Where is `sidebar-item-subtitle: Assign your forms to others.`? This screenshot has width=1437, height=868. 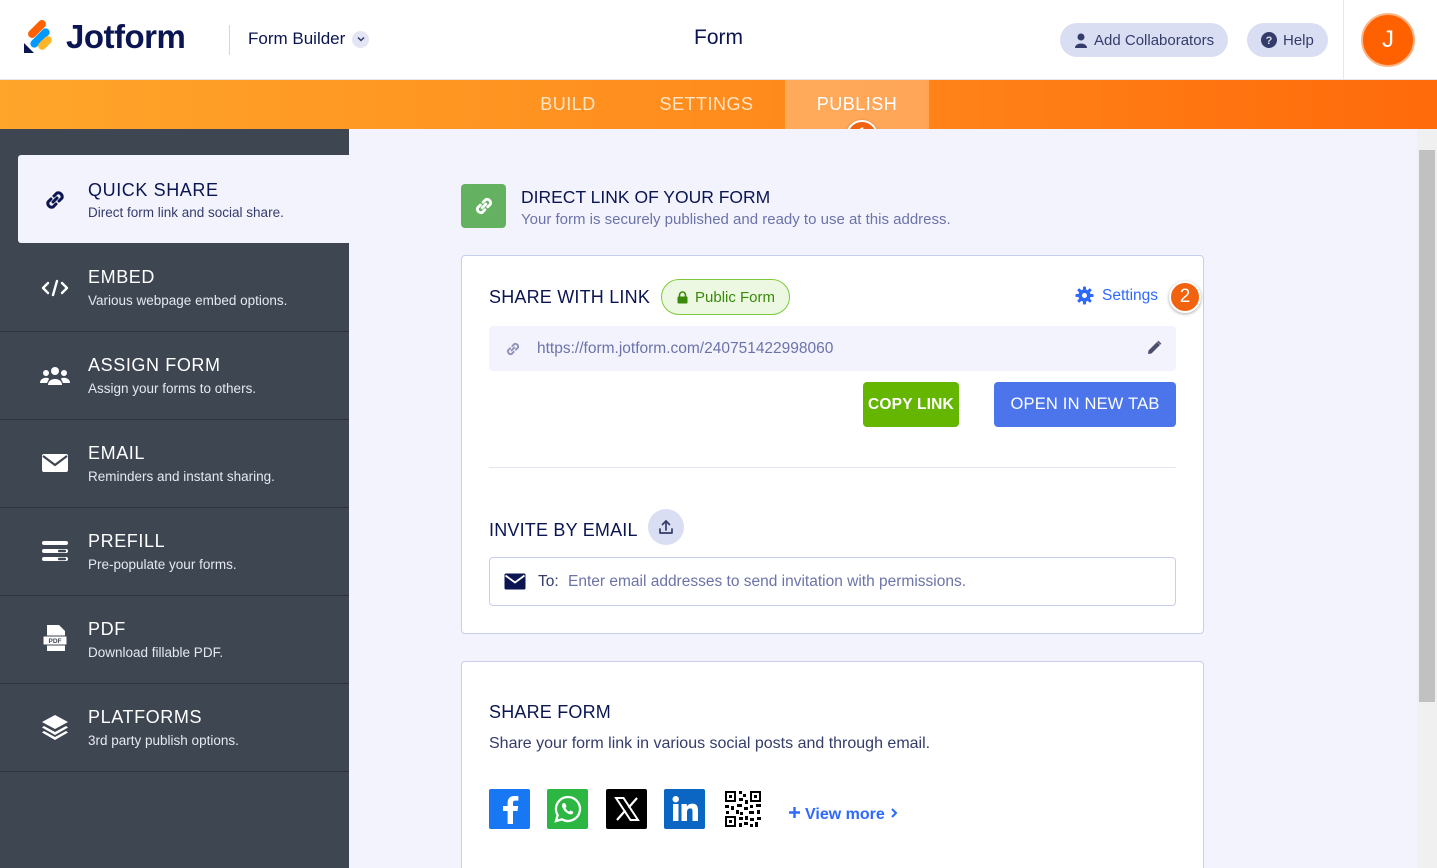 sidebar-item-subtitle: Assign your forms to others. is located at coordinates (172, 388).